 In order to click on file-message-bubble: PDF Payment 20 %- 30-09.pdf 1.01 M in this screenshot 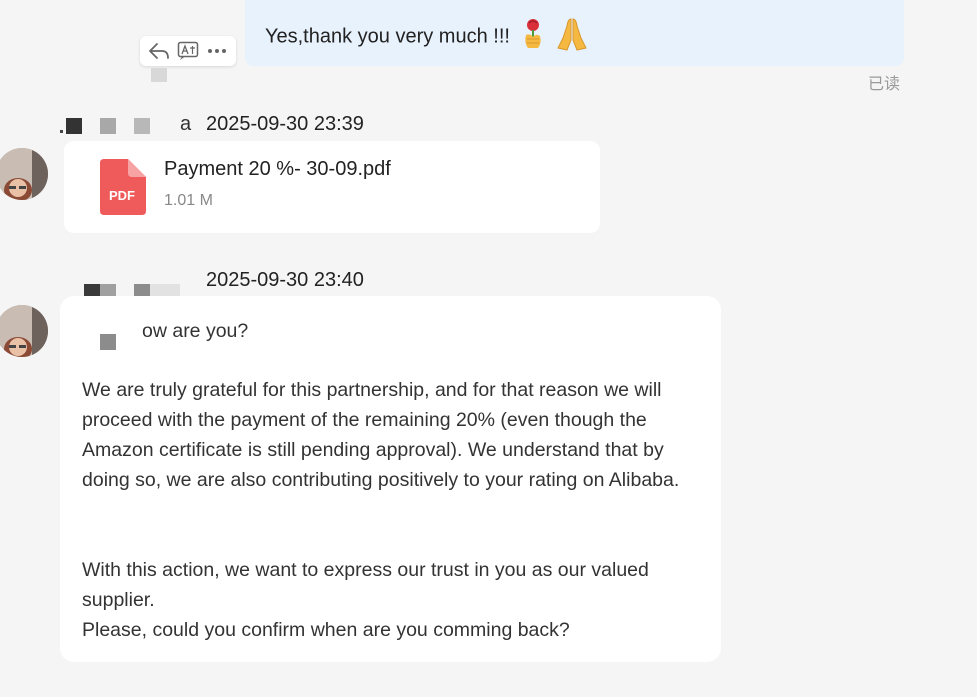, I will do `click(332, 187)`.